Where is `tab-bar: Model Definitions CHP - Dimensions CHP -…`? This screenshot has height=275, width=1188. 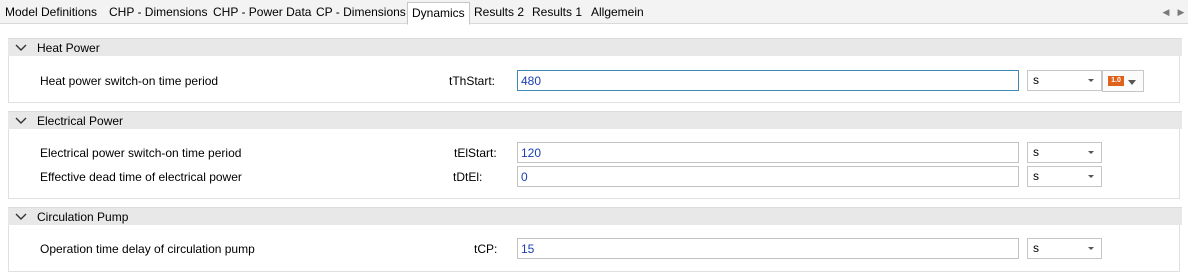 tab-bar: Model Definitions CHP - Dimensions CHP -… is located at coordinates (594, 12).